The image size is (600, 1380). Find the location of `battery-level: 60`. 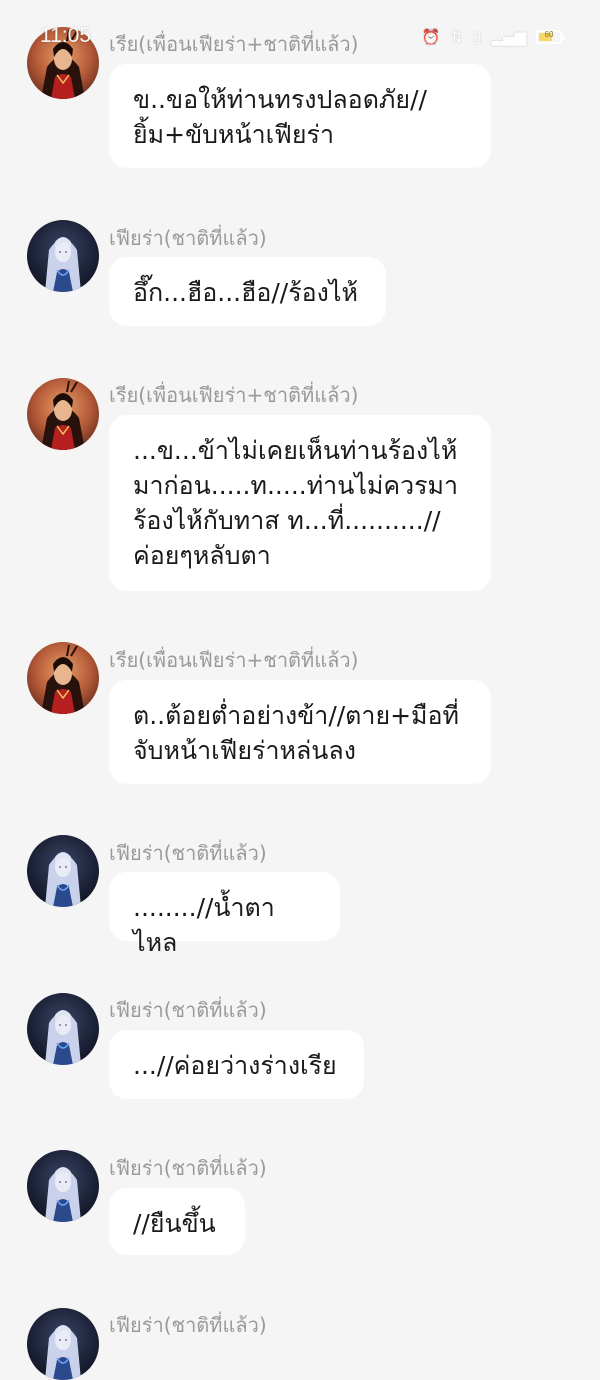

battery-level: 60 is located at coordinates (549, 34).